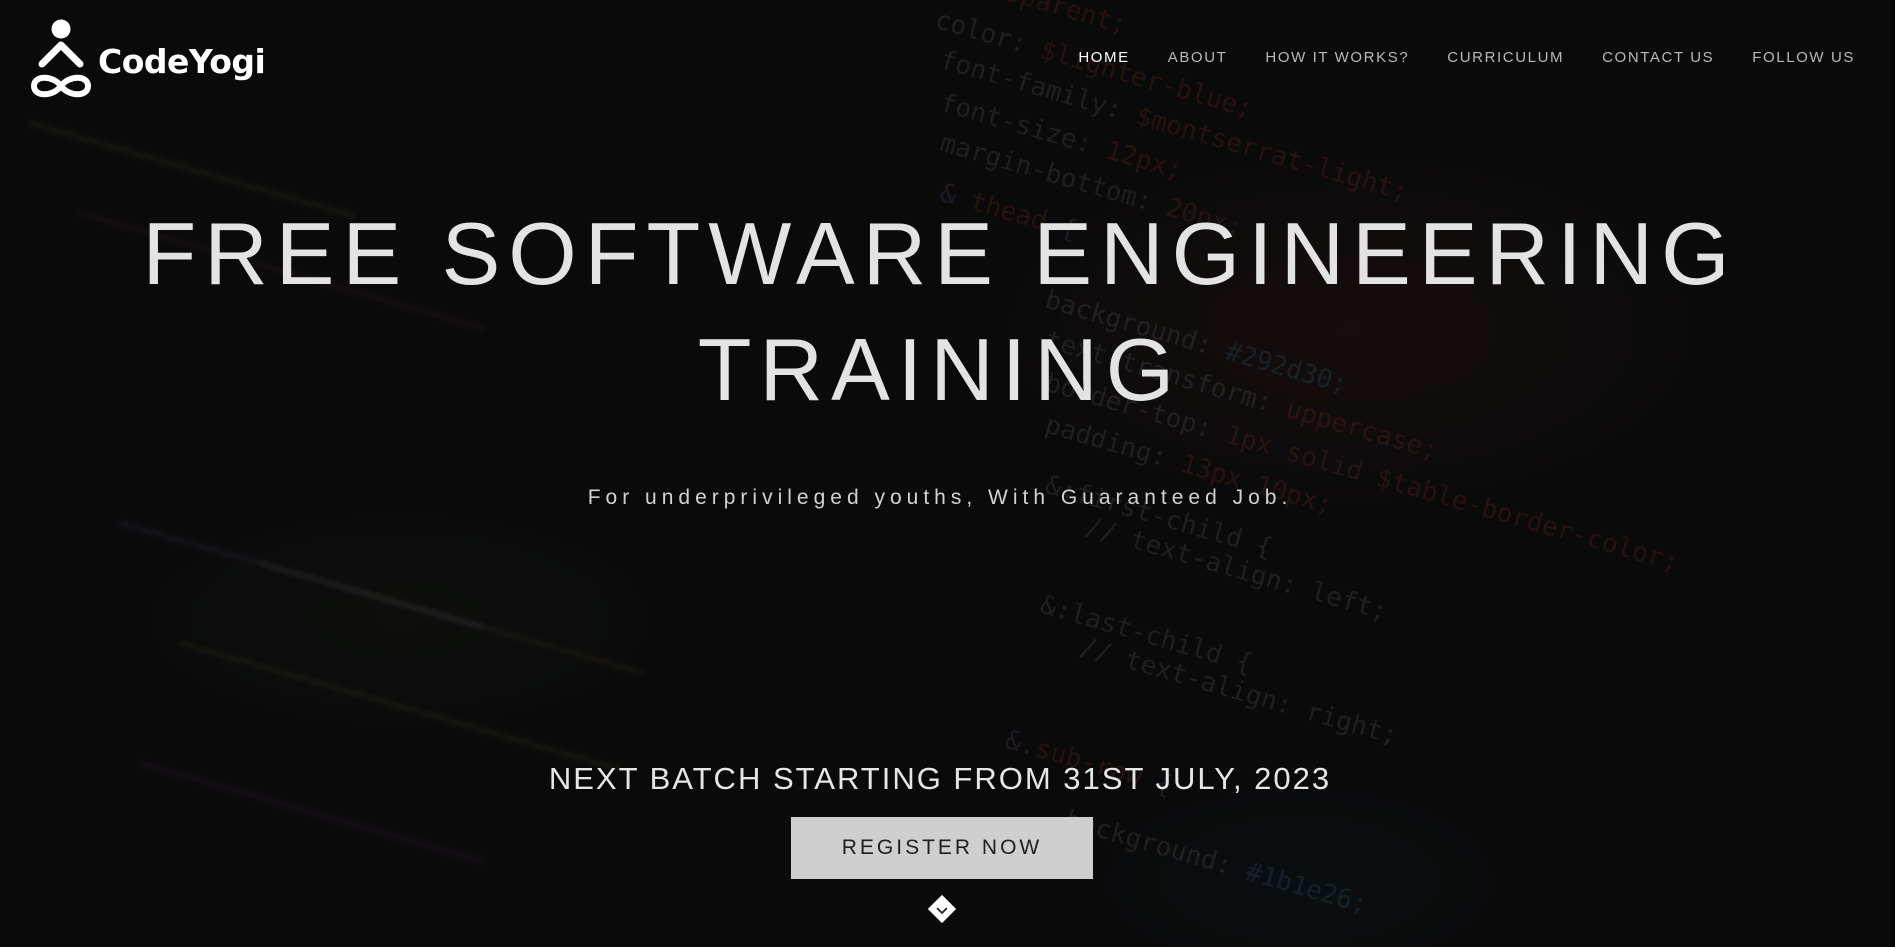 Image resolution: width=1895 pixels, height=947 pixels. Describe the element at coordinates (942, 909) in the screenshot. I see `chevron-down-icon` at that location.